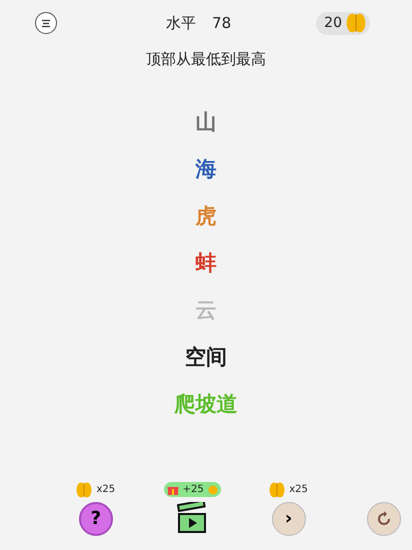 The width and height of the screenshot is (412, 550). Describe the element at coordinates (206, 357) in the screenshot. I see `word-item: 空间` at that location.